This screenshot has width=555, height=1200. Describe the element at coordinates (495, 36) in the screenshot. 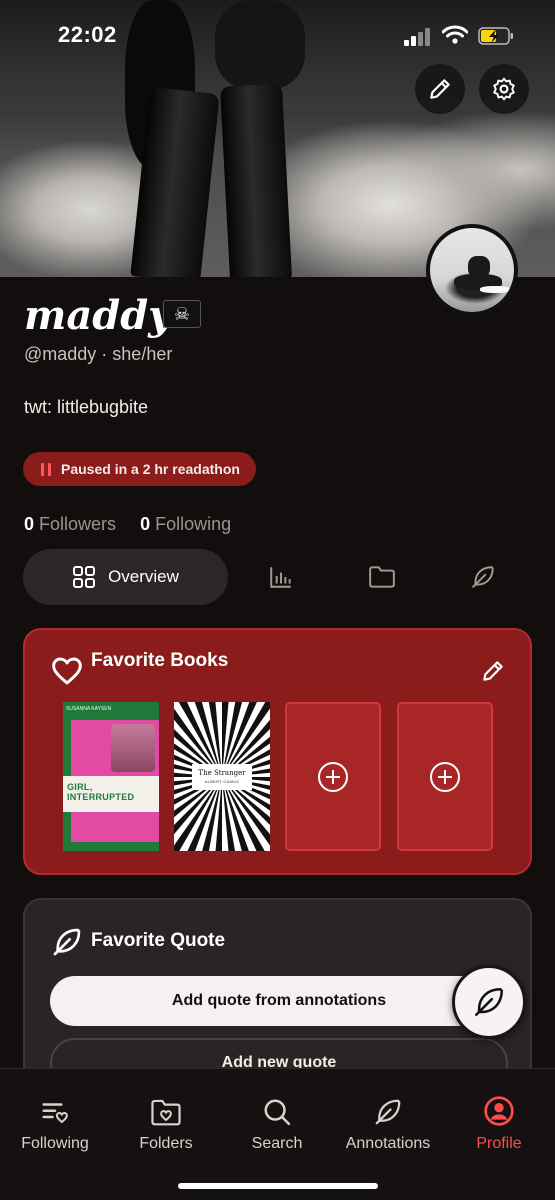

I see `battery-charging-icon` at that location.